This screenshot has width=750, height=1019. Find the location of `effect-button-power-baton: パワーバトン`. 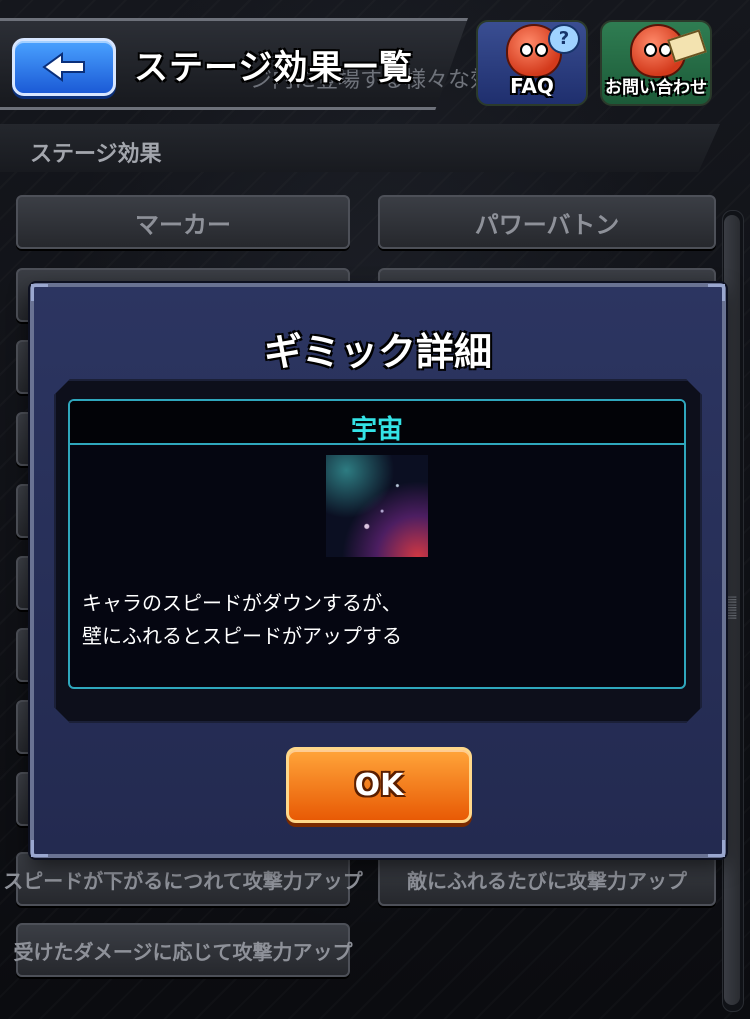

effect-button-power-baton: パワーバトン is located at coordinates (547, 222).